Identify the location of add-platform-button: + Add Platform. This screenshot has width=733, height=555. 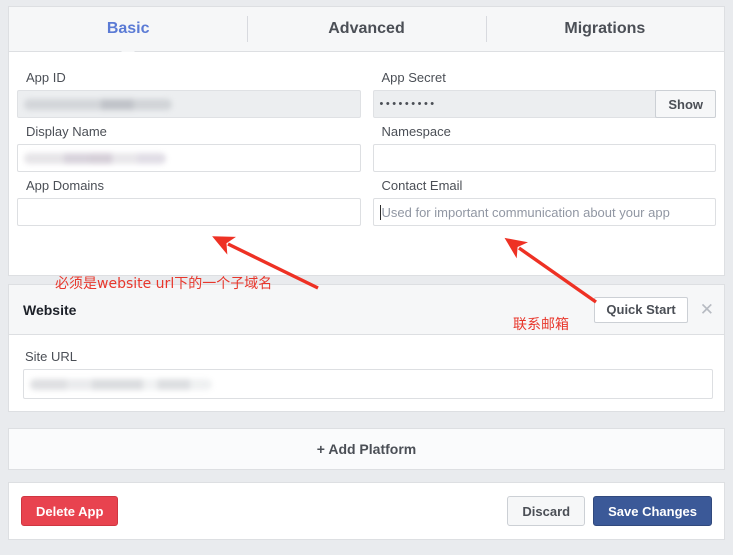
(366, 449).